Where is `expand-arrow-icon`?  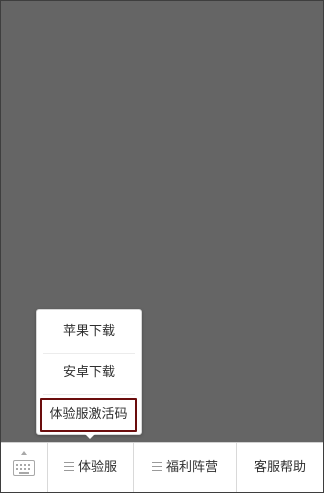 expand-arrow-icon is located at coordinates (24, 453).